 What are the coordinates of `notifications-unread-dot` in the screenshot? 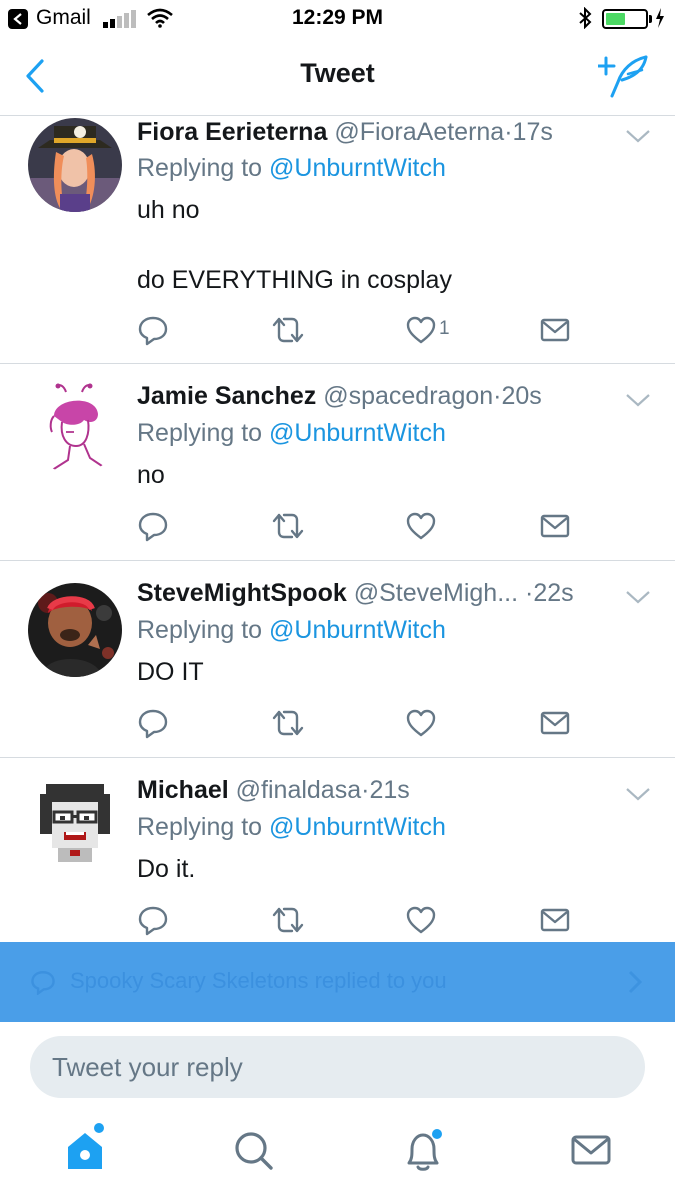 It's located at (437, 1134).